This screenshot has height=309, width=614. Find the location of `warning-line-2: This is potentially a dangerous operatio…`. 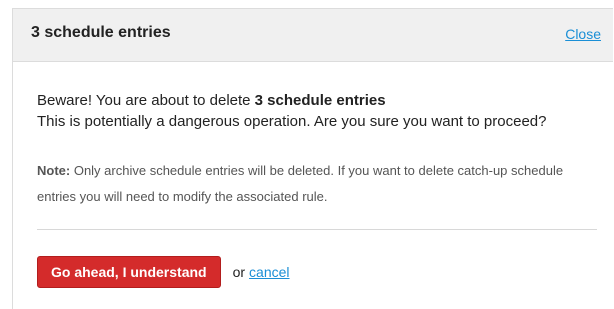

warning-line-2: This is potentially a dangerous operatio… is located at coordinates (292, 121).